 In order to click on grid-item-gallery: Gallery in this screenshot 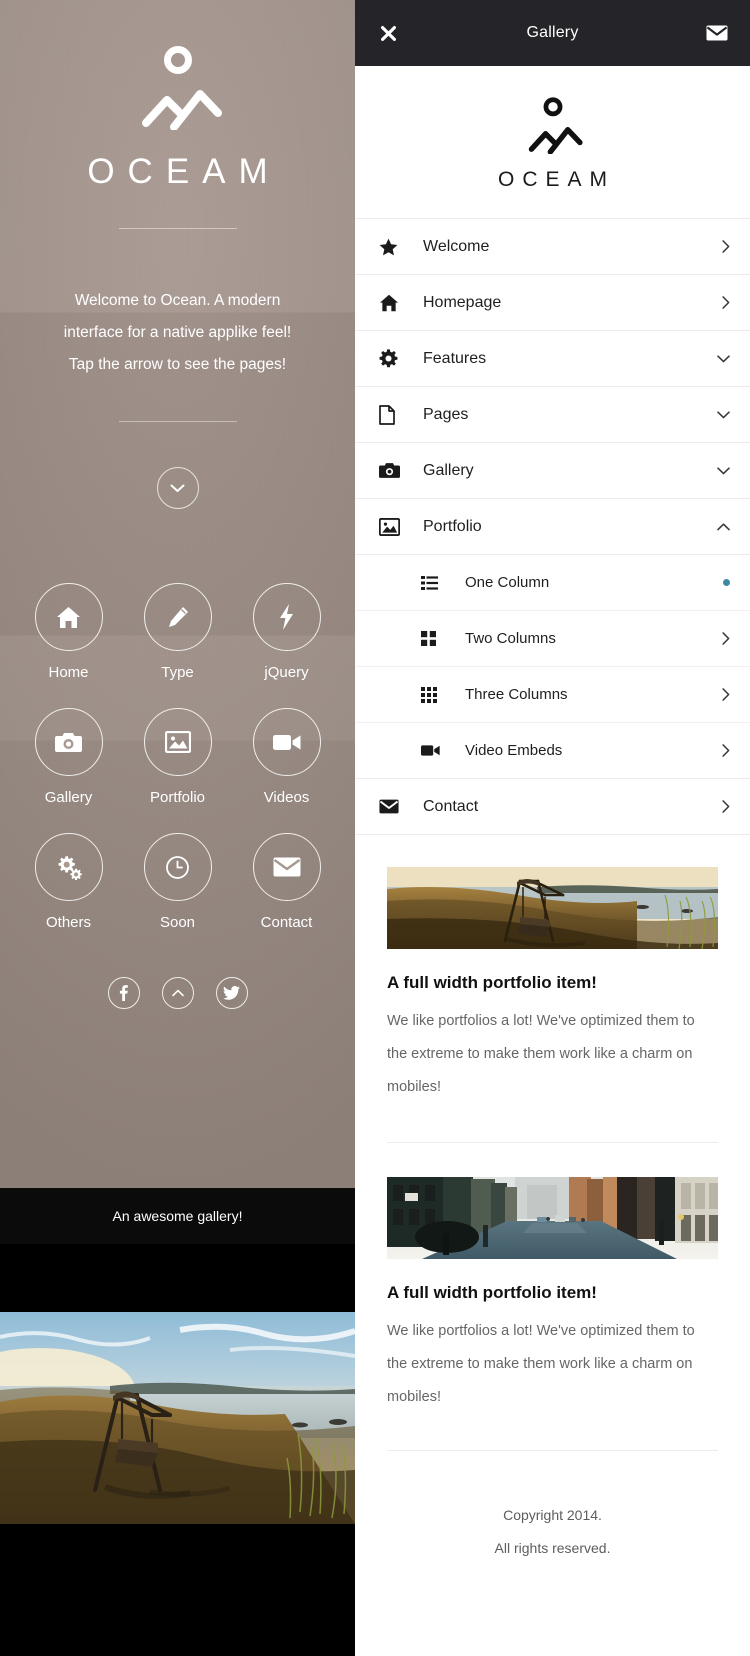, I will do `click(68, 757)`.